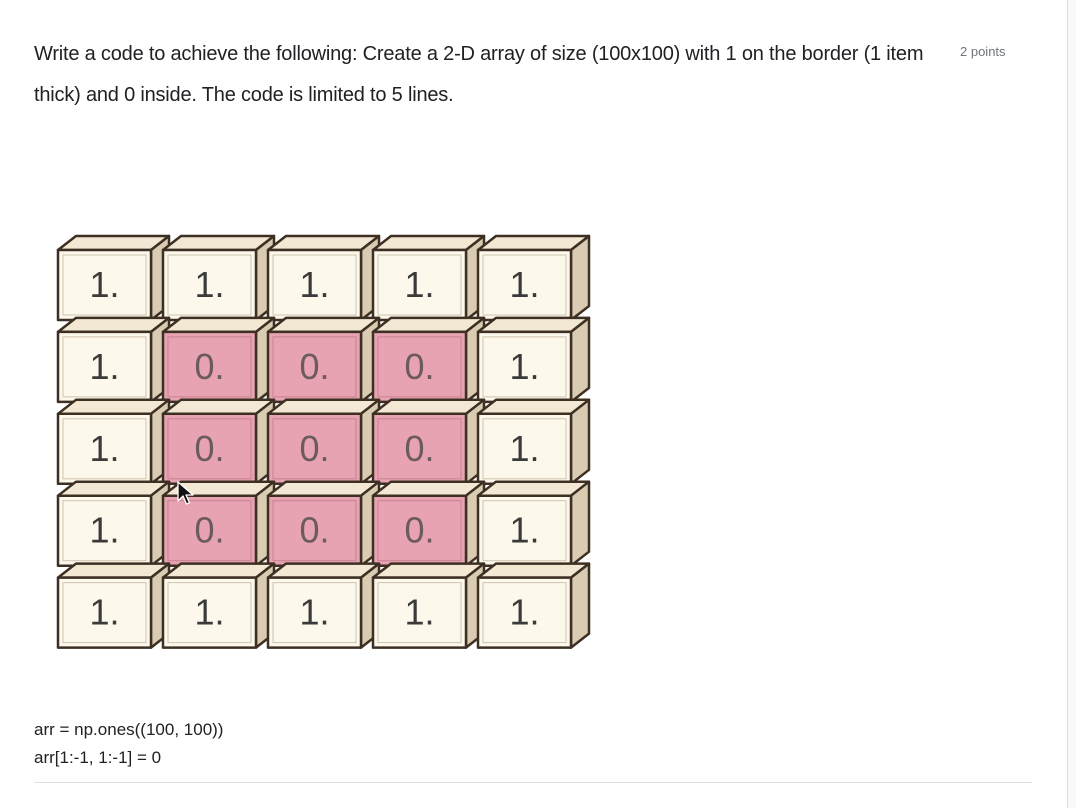 This screenshot has height=808, width=1076. I want to click on answer-line-2: arr[1:-1, 1:-1] = 0, so click(98, 757).